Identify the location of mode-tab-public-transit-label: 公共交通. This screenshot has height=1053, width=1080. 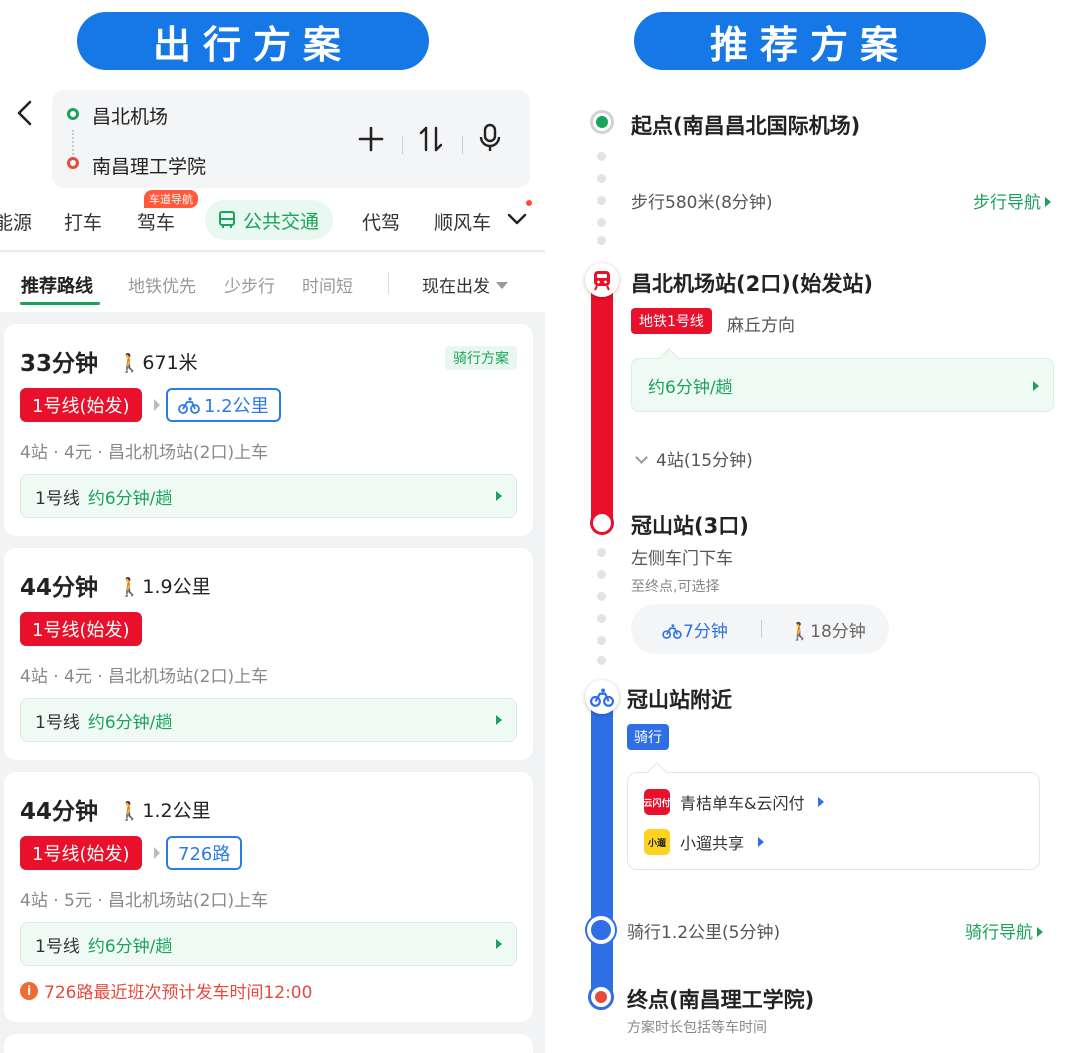
(281, 221).